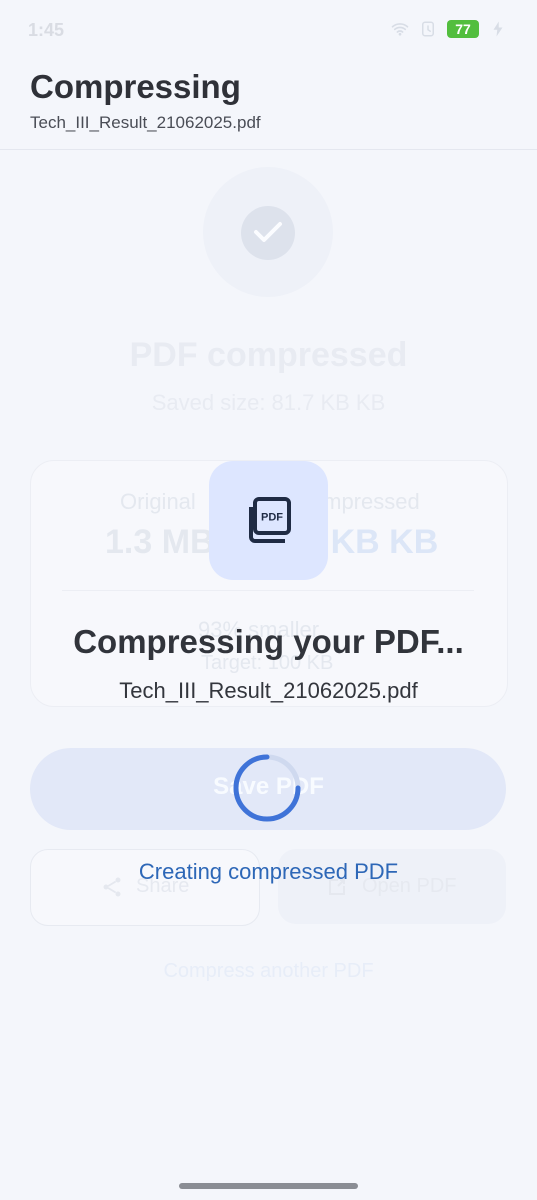  Describe the element at coordinates (267, 788) in the screenshot. I see `spinner-icon` at that location.